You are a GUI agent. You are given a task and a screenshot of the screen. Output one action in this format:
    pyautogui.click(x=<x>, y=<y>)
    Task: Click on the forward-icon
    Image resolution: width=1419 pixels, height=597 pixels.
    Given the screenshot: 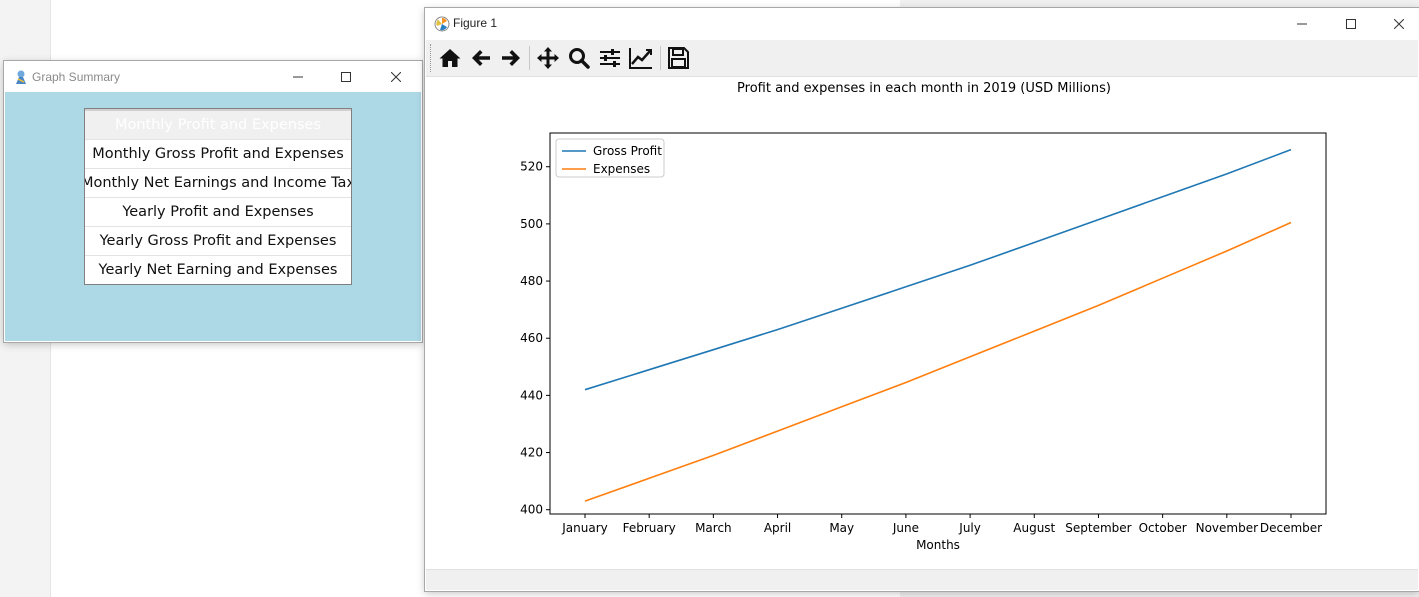 What is the action you would take?
    pyautogui.click(x=511, y=58)
    